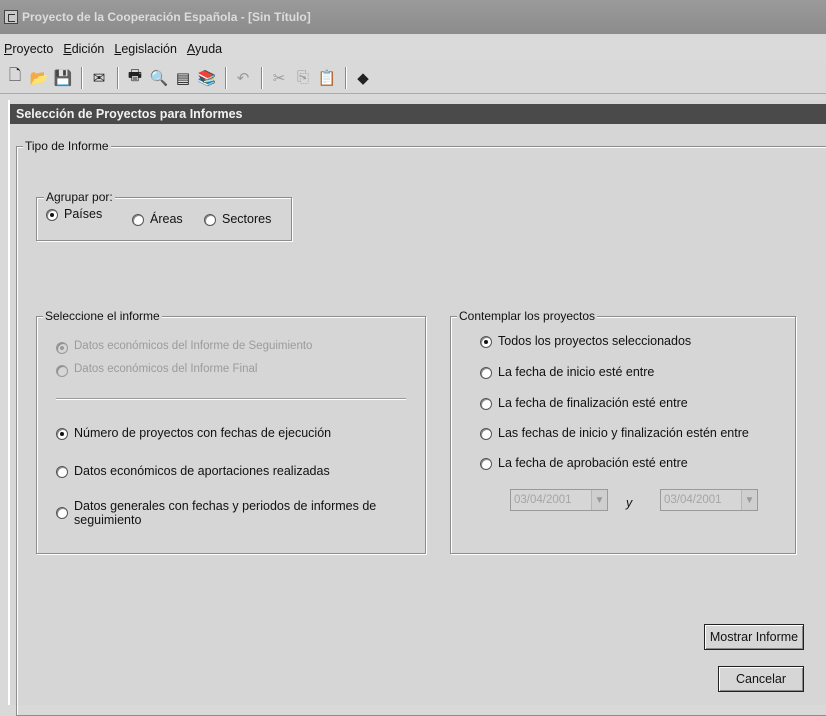 This screenshot has width=826, height=716. I want to click on dialog-title-bar: Selección de Proyectos para Informes, so click(418, 114).